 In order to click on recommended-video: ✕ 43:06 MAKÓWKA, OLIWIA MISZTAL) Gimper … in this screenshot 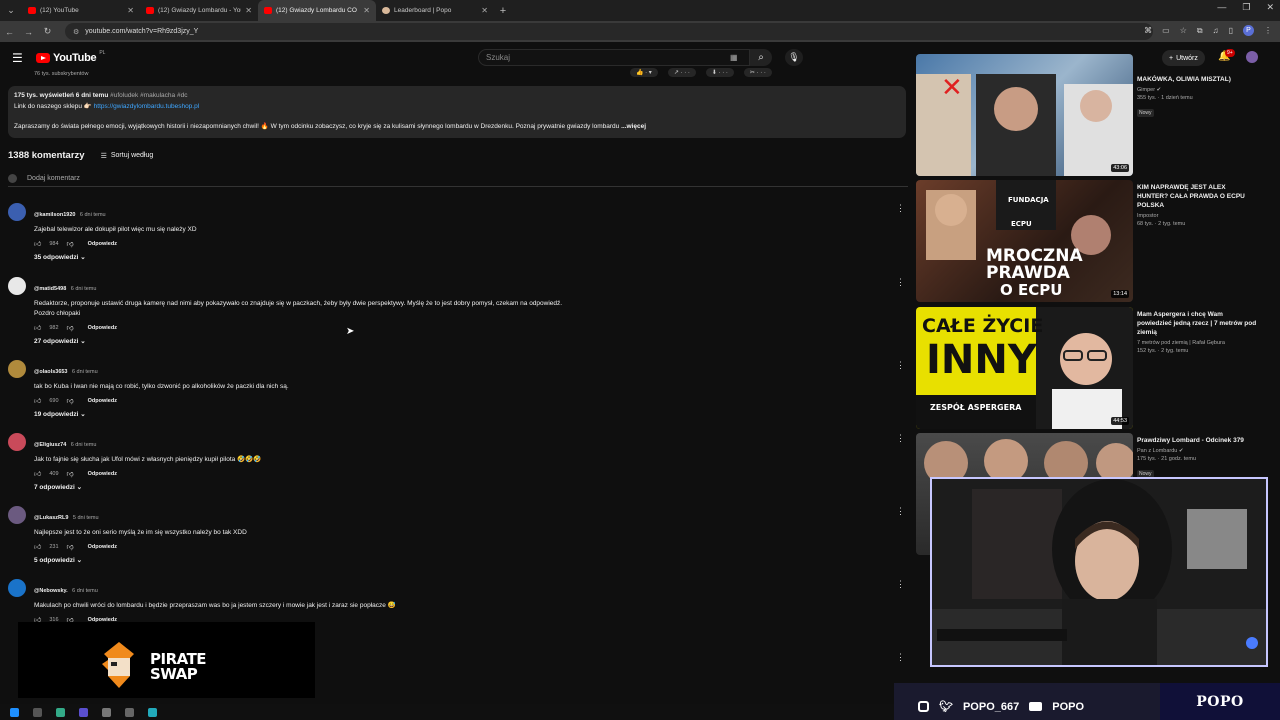, I will do `click(1086, 115)`.